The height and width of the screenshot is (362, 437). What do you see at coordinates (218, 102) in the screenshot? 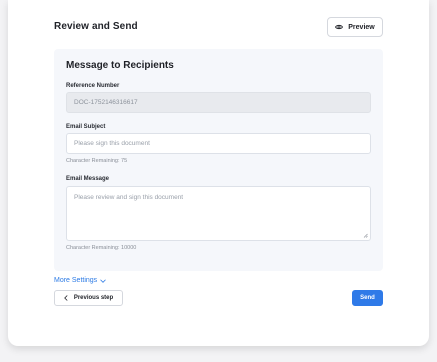
I see `reference-number-field: DOC-1752146316617` at bounding box center [218, 102].